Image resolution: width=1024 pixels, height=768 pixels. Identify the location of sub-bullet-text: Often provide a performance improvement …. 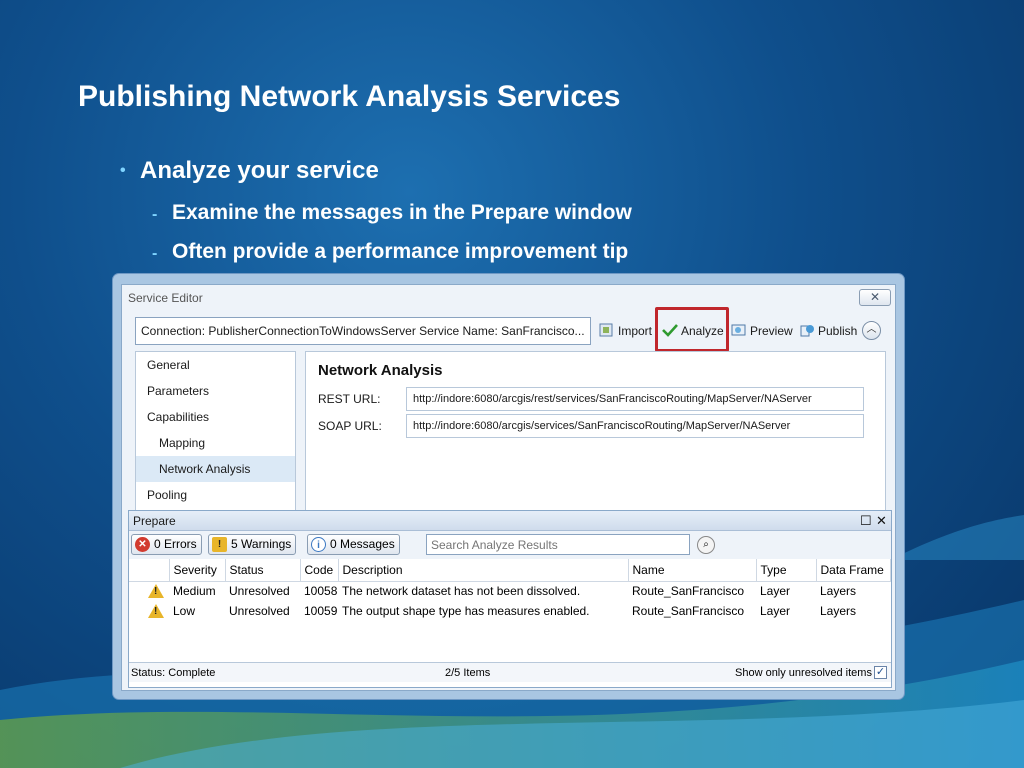
(400, 251).